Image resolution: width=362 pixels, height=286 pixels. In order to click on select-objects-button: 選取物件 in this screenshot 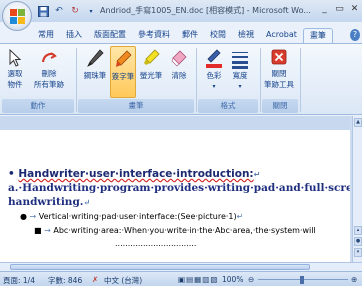, I will do `click(15, 69)`.